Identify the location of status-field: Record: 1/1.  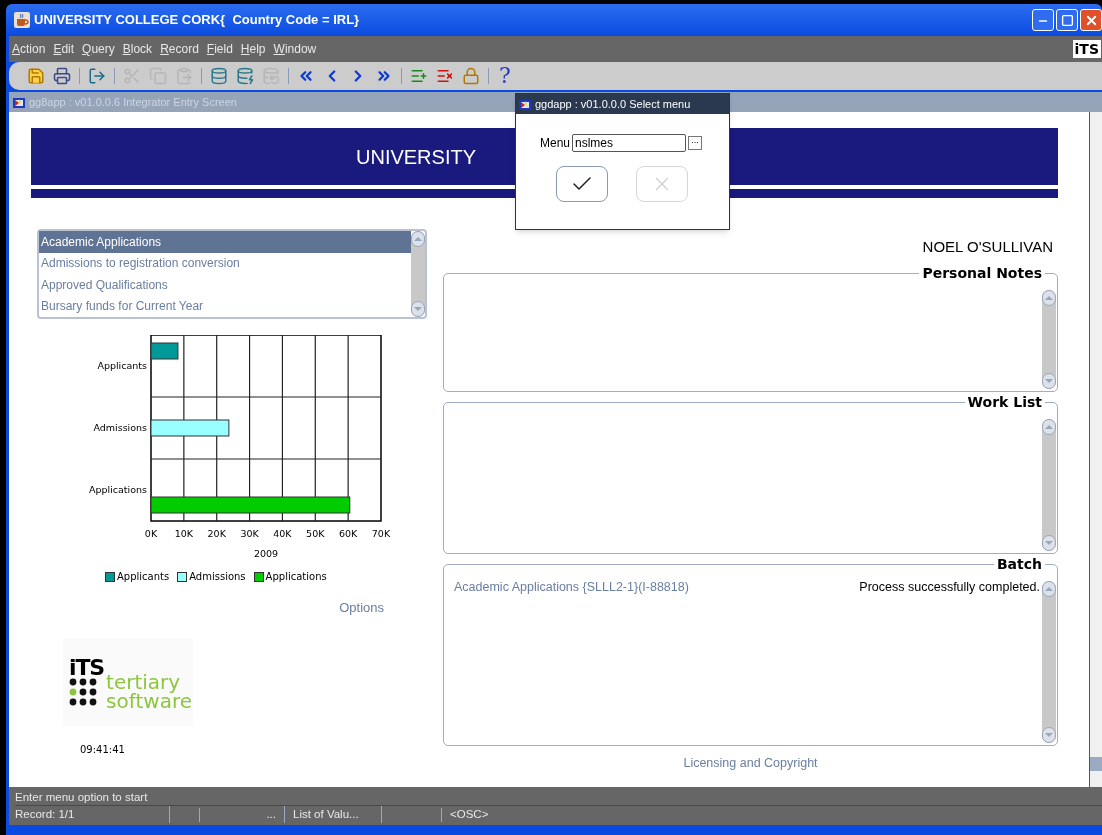
(92, 814).